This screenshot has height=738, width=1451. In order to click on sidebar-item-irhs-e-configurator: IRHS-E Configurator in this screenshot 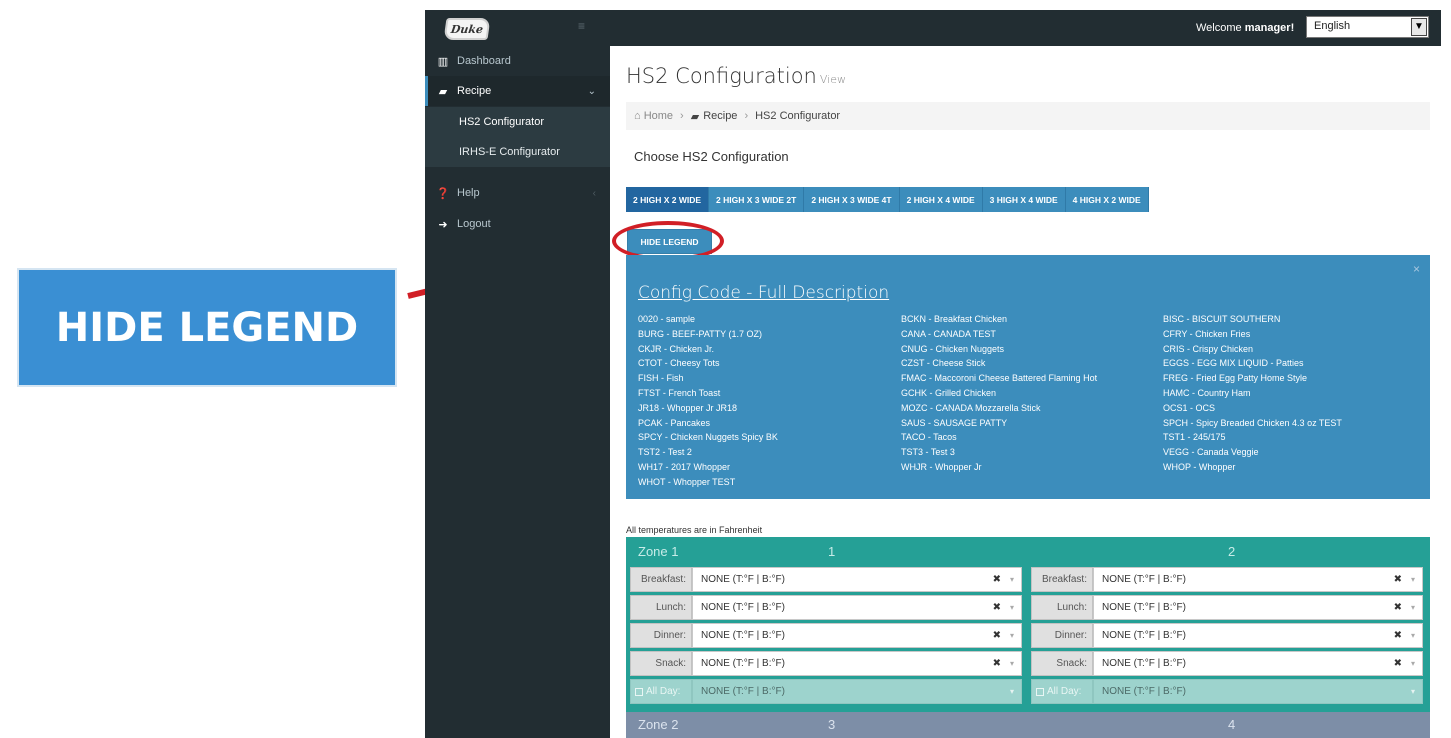, I will do `click(517, 152)`.